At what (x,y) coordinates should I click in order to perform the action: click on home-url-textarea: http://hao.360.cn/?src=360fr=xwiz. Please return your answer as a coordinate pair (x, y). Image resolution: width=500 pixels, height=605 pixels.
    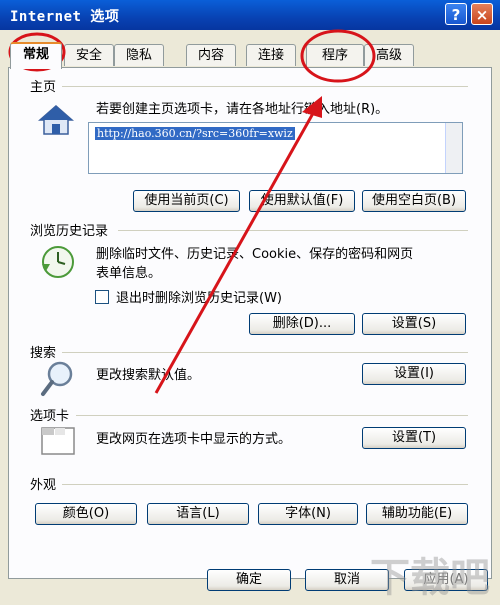
    Looking at the image, I should click on (275, 148).